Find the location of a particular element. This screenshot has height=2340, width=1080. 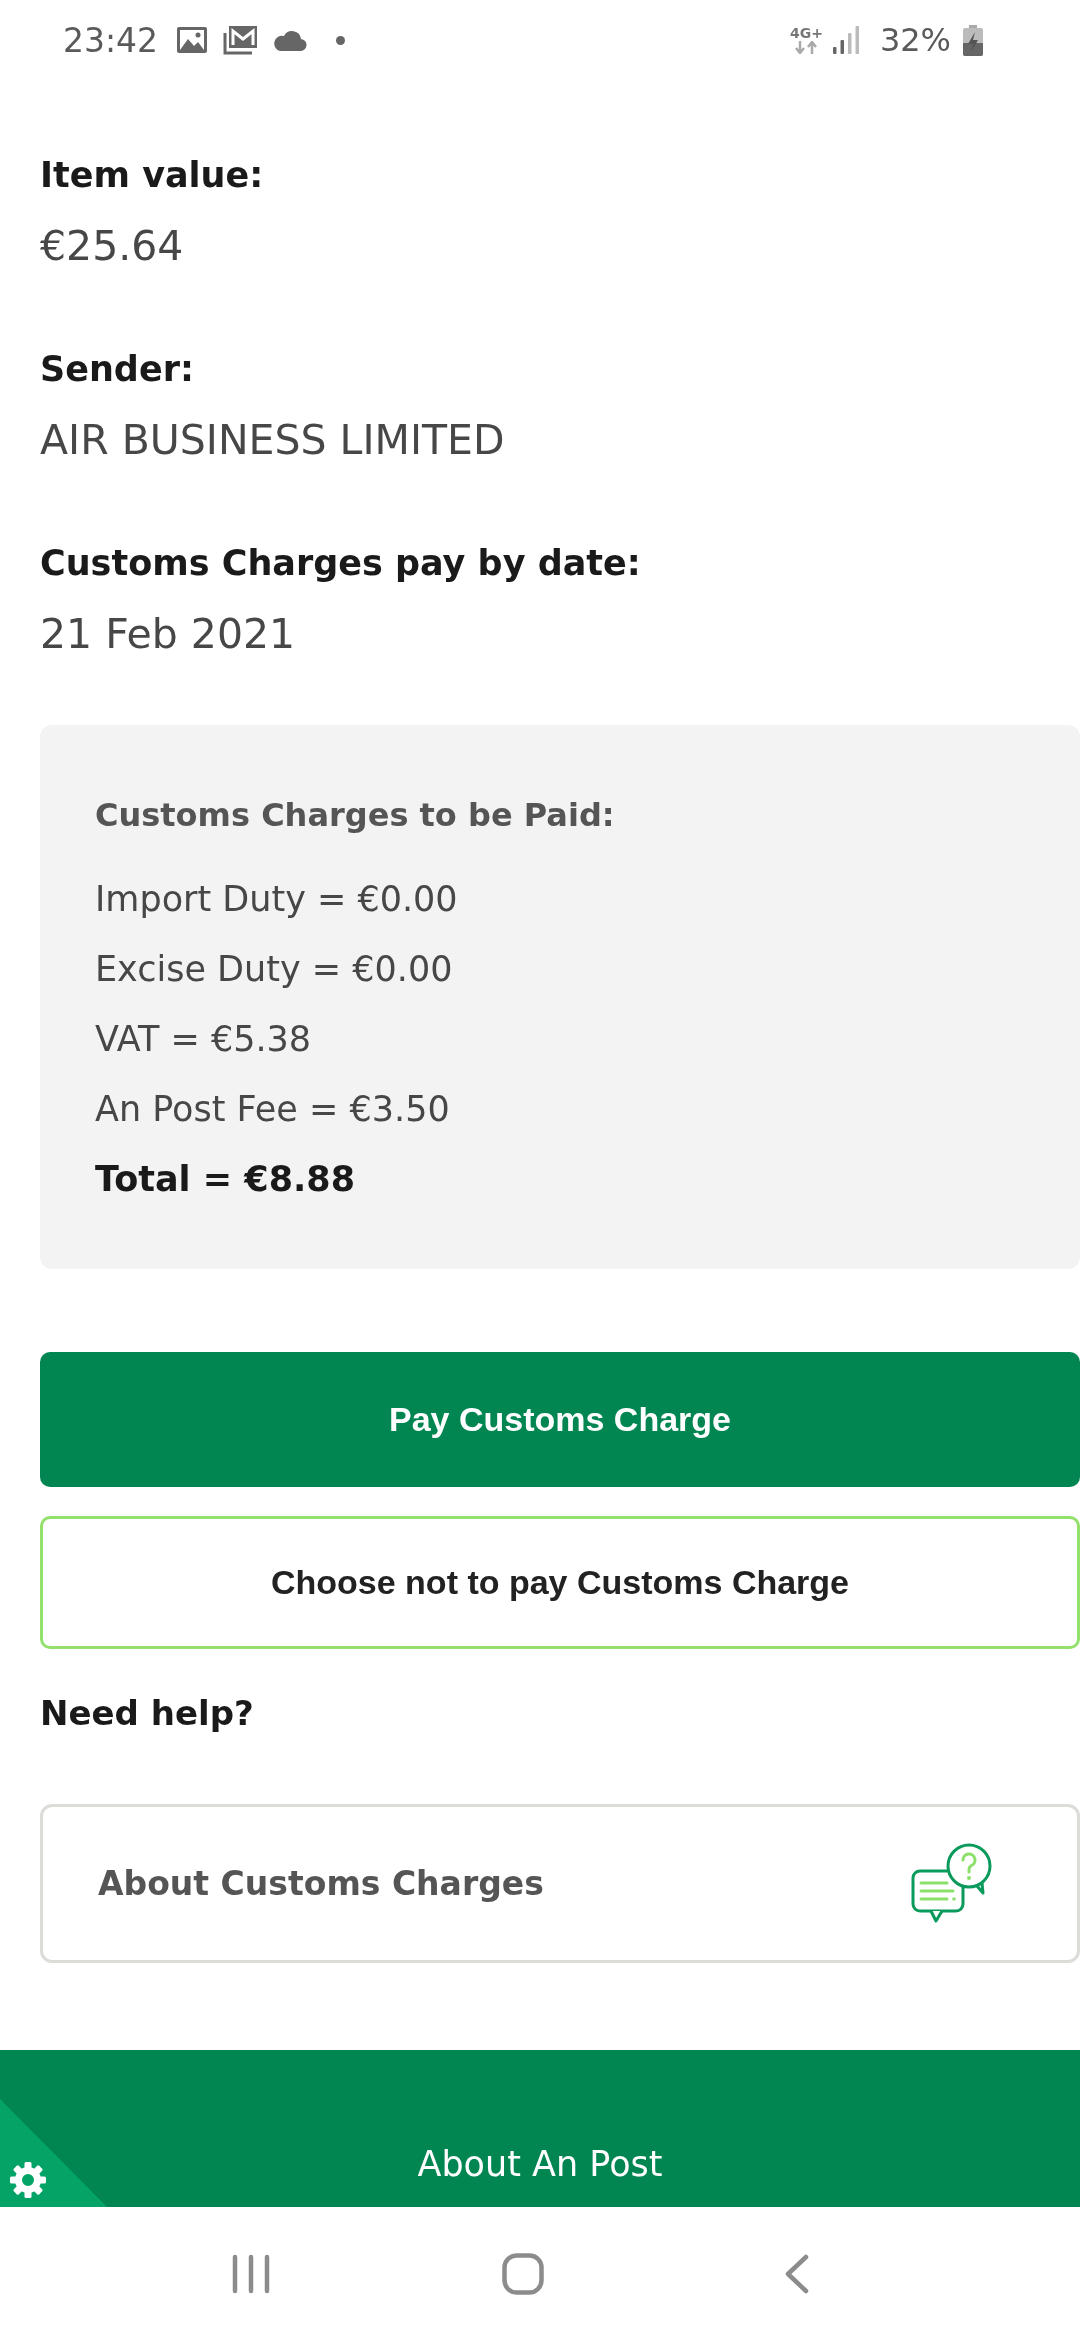

mail-icon is located at coordinates (240, 40).